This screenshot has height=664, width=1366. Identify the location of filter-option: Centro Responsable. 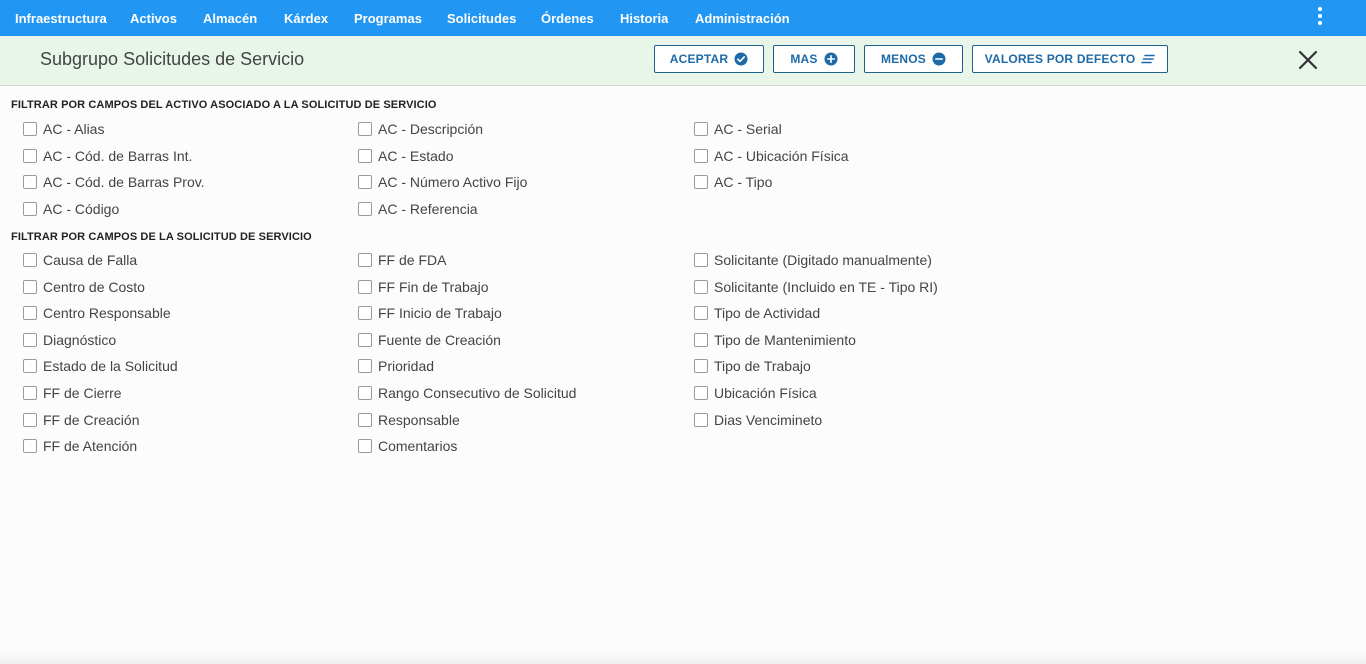
(97, 313).